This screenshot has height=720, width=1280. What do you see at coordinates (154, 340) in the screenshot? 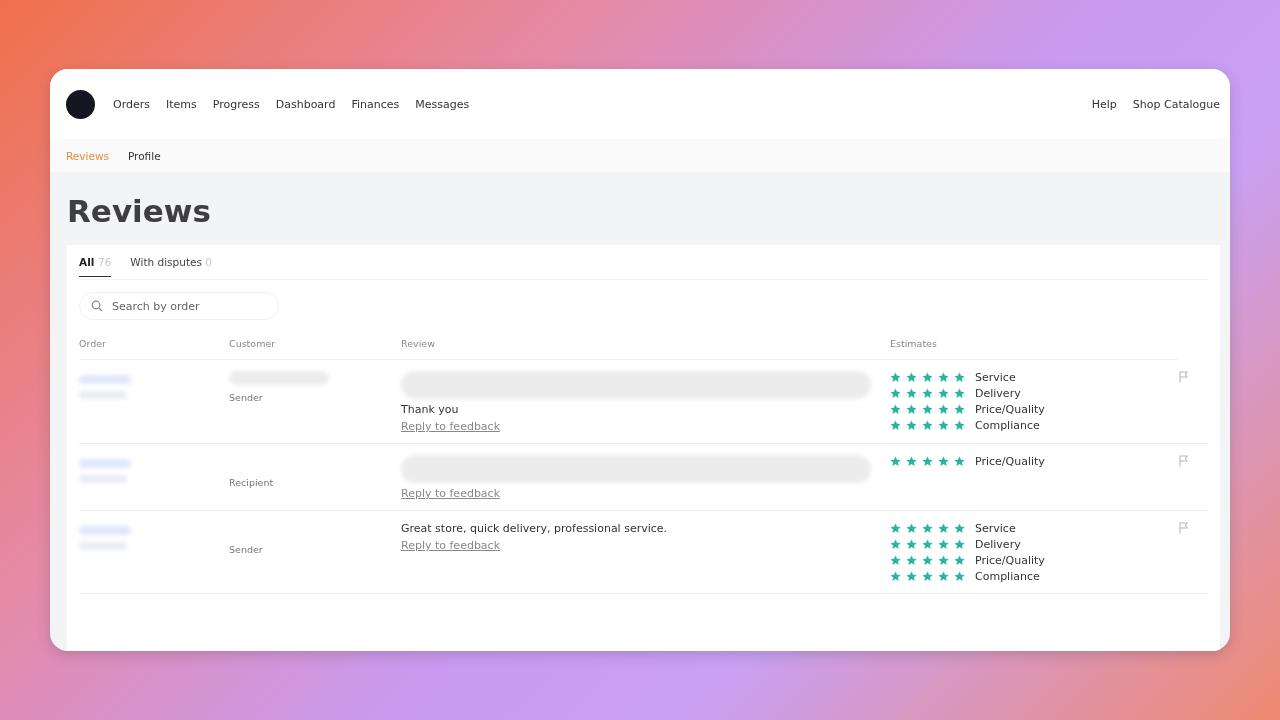
I see `column-header: Order` at bounding box center [154, 340].